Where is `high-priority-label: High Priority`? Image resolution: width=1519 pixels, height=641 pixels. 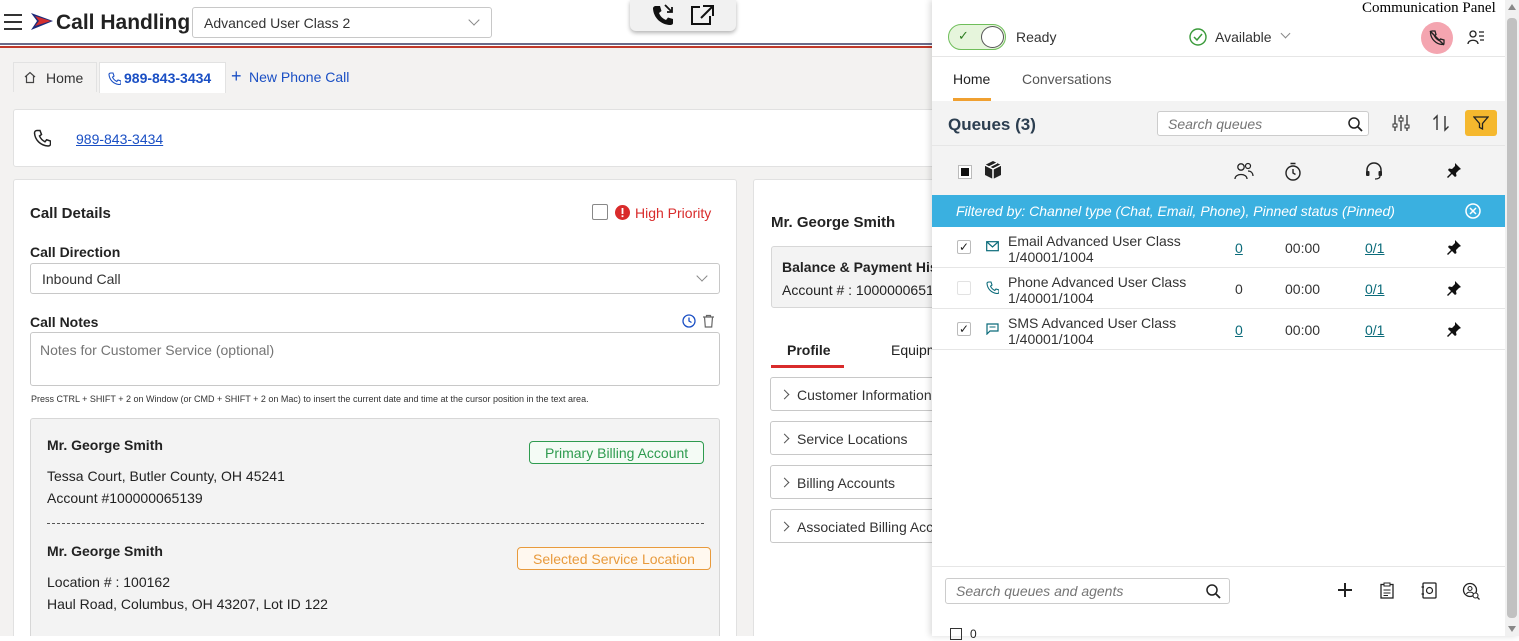 high-priority-label: High Priority is located at coordinates (673, 213).